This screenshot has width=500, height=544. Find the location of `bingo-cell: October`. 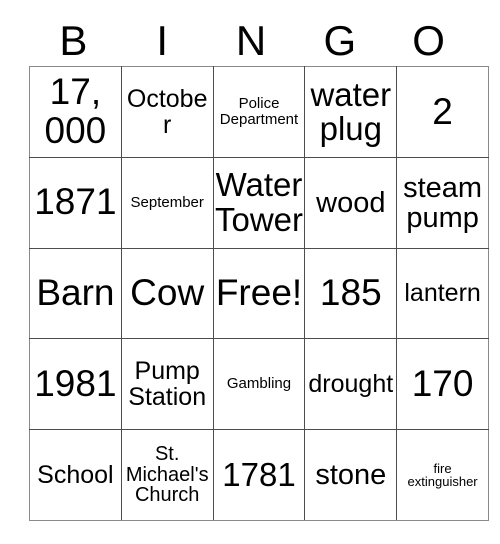

bingo-cell: October is located at coordinates (167, 112).